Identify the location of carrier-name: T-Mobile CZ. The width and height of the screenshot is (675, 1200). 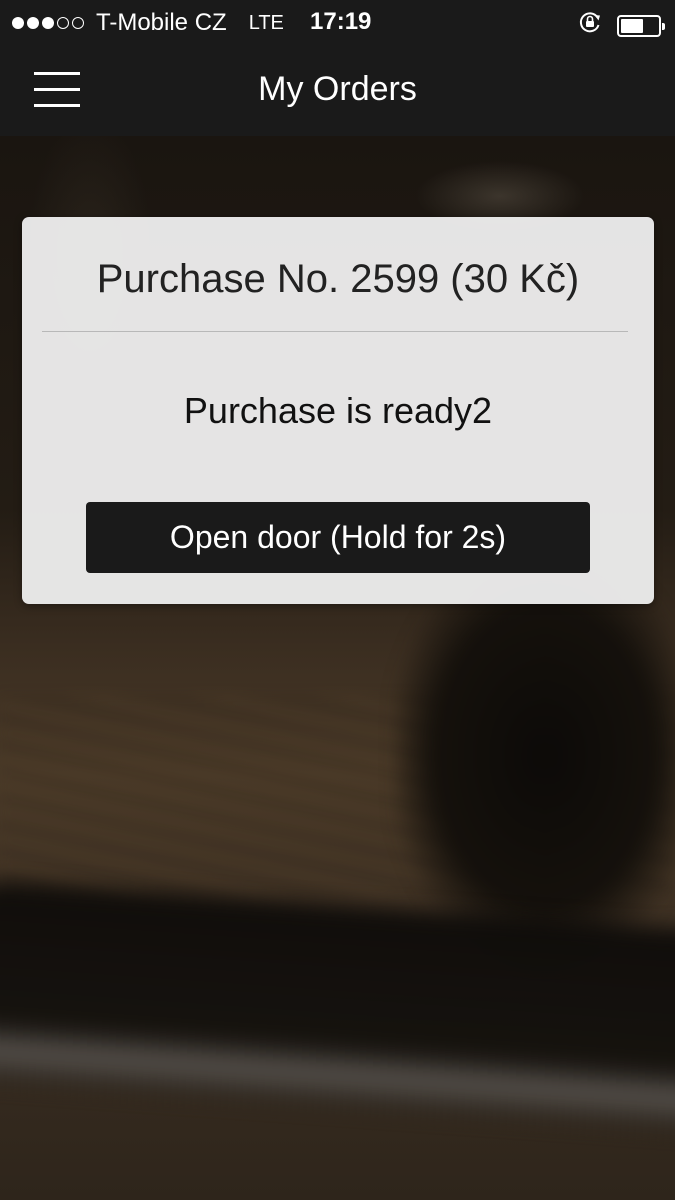
(161, 22).